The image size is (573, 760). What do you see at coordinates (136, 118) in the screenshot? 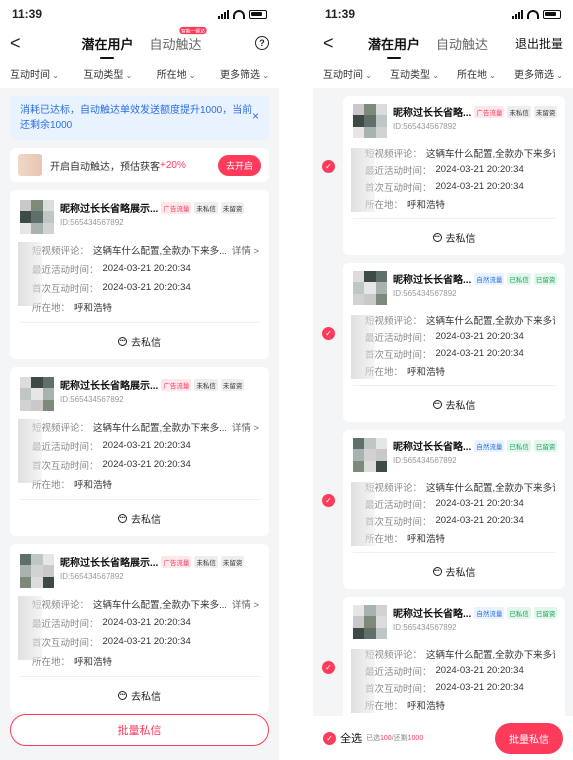
I see `notice-text: 消耗已达标，自动触达单效发送额度提升1000，当前还剩余1000` at bounding box center [136, 118].